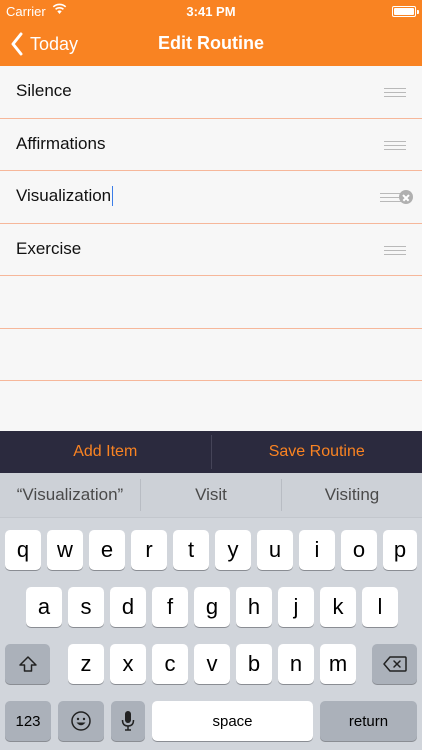 Image resolution: width=422 pixels, height=750 pixels. What do you see at coordinates (254, 664) in the screenshot?
I see `key: b` at bounding box center [254, 664].